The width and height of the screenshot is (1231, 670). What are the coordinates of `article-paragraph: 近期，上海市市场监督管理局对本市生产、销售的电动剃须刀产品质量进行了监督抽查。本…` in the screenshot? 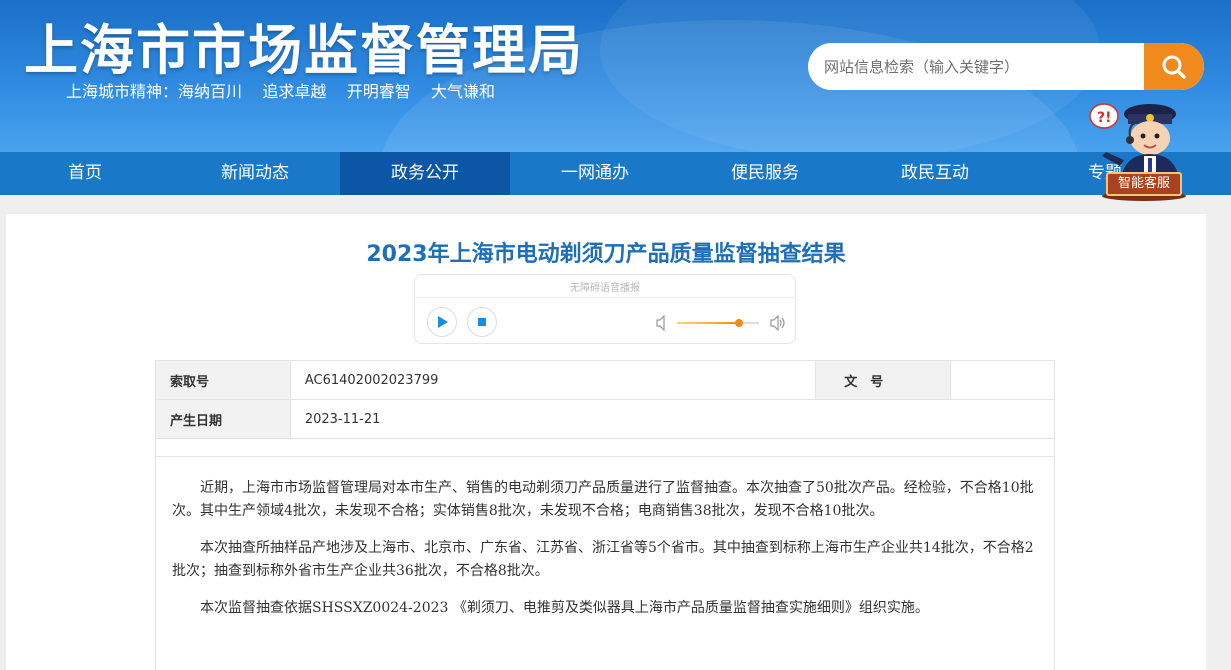 It's located at (603, 499).